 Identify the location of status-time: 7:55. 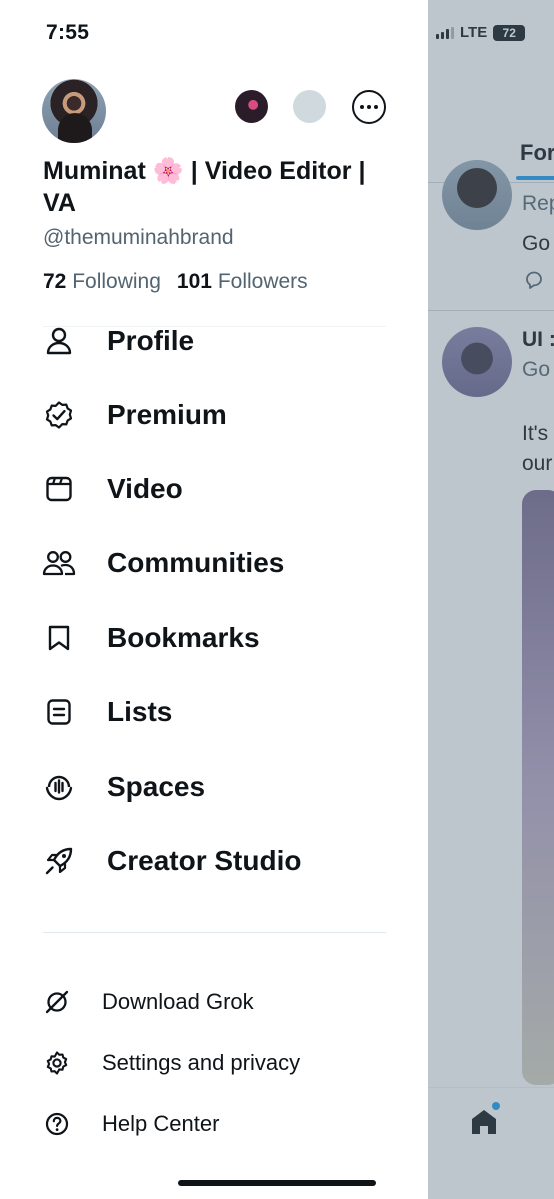
(68, 32).